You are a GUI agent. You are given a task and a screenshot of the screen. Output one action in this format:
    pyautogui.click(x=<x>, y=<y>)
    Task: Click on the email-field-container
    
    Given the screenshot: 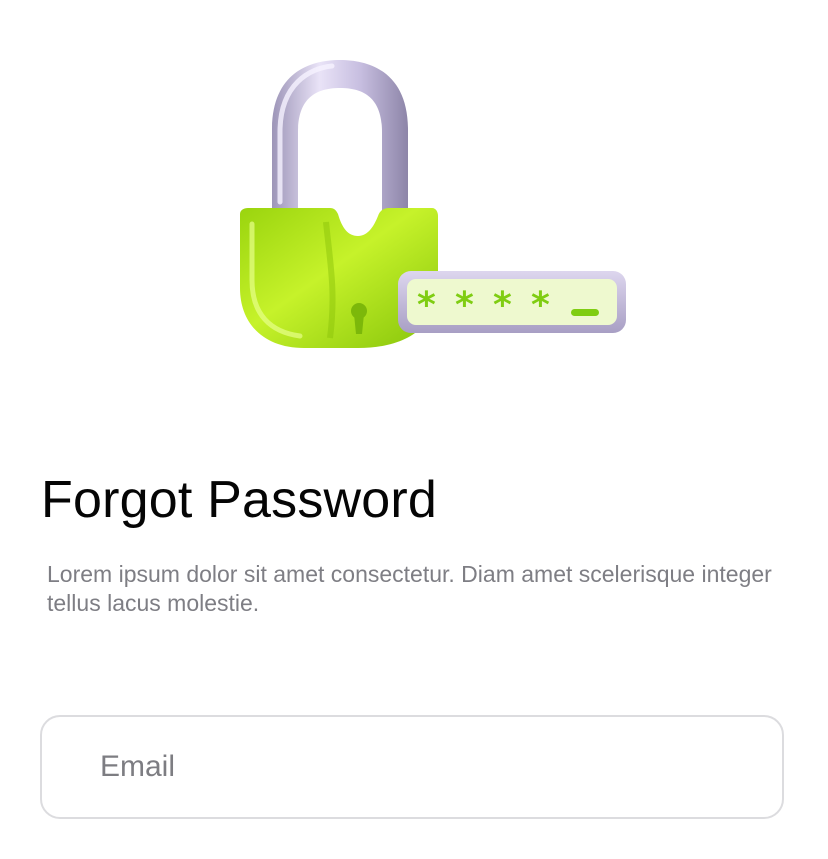 What is the action you would take?
    pyautogui.click(x=412, y=767)
    